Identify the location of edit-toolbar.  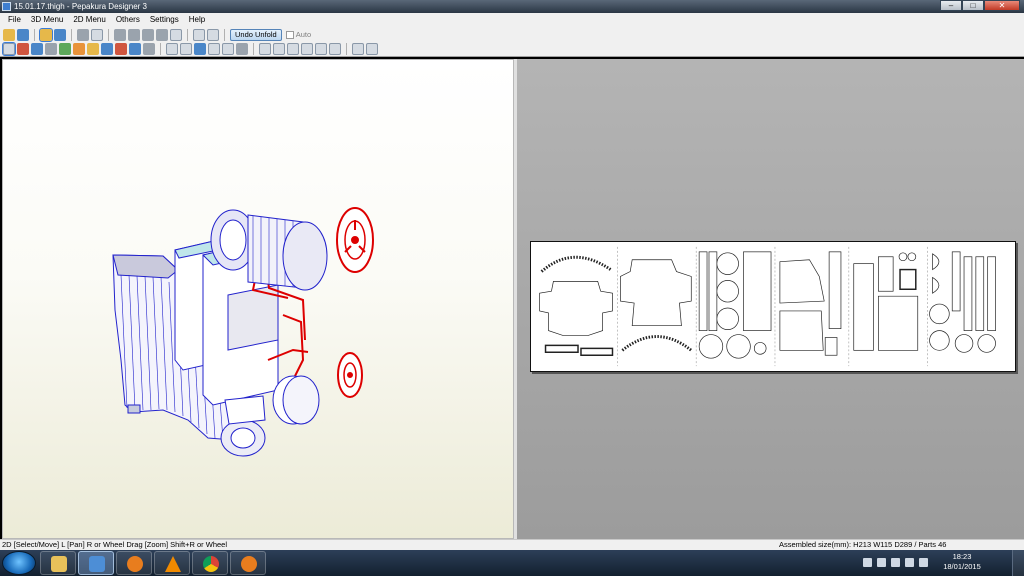
(512, 49).